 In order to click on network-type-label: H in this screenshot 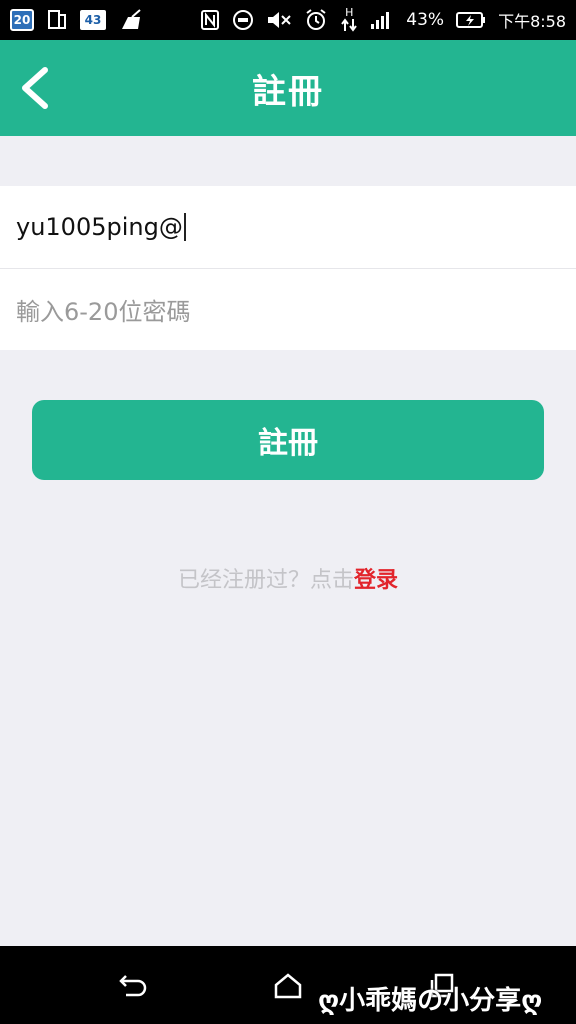, I will do `click(349, 12)`.